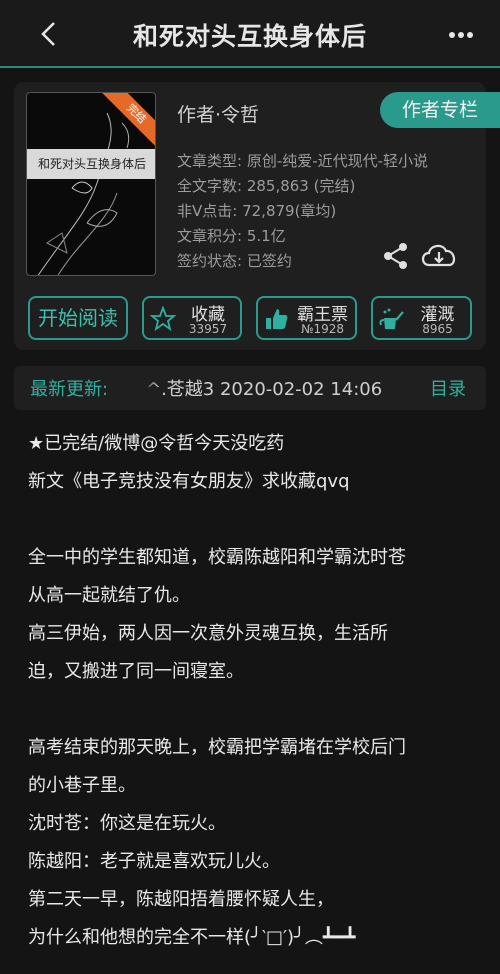 This screenshot has height=974, width=500. I want to click on meta-word-count: 全文字数: 285,863 (完结), so click(266, 186).